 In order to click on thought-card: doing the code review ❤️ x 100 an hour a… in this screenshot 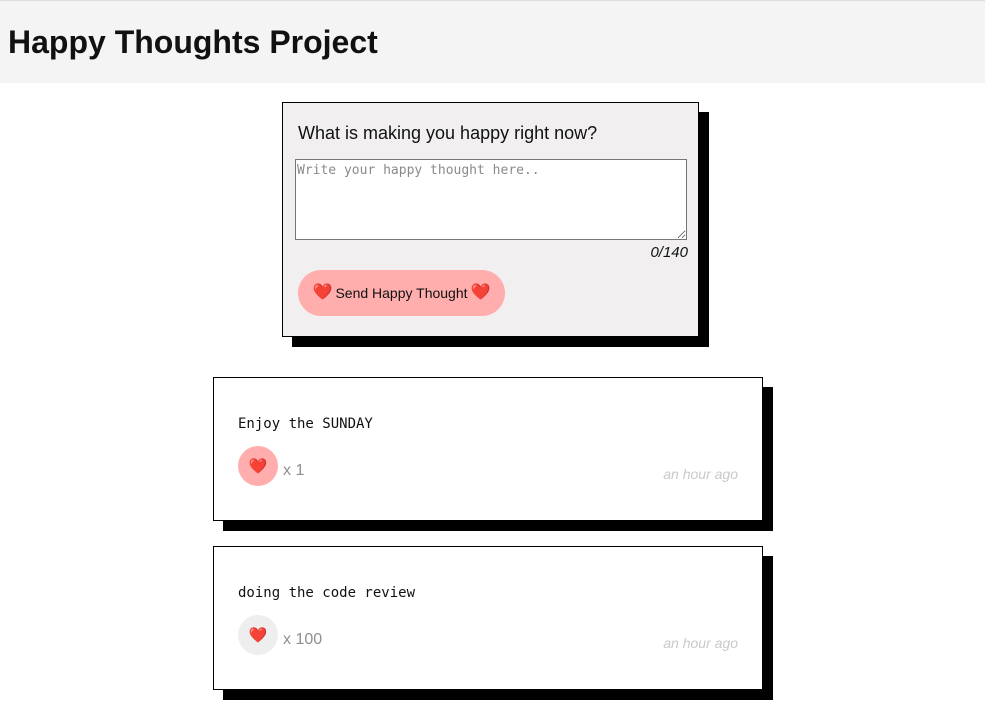, I will do `click(488, 618)`.